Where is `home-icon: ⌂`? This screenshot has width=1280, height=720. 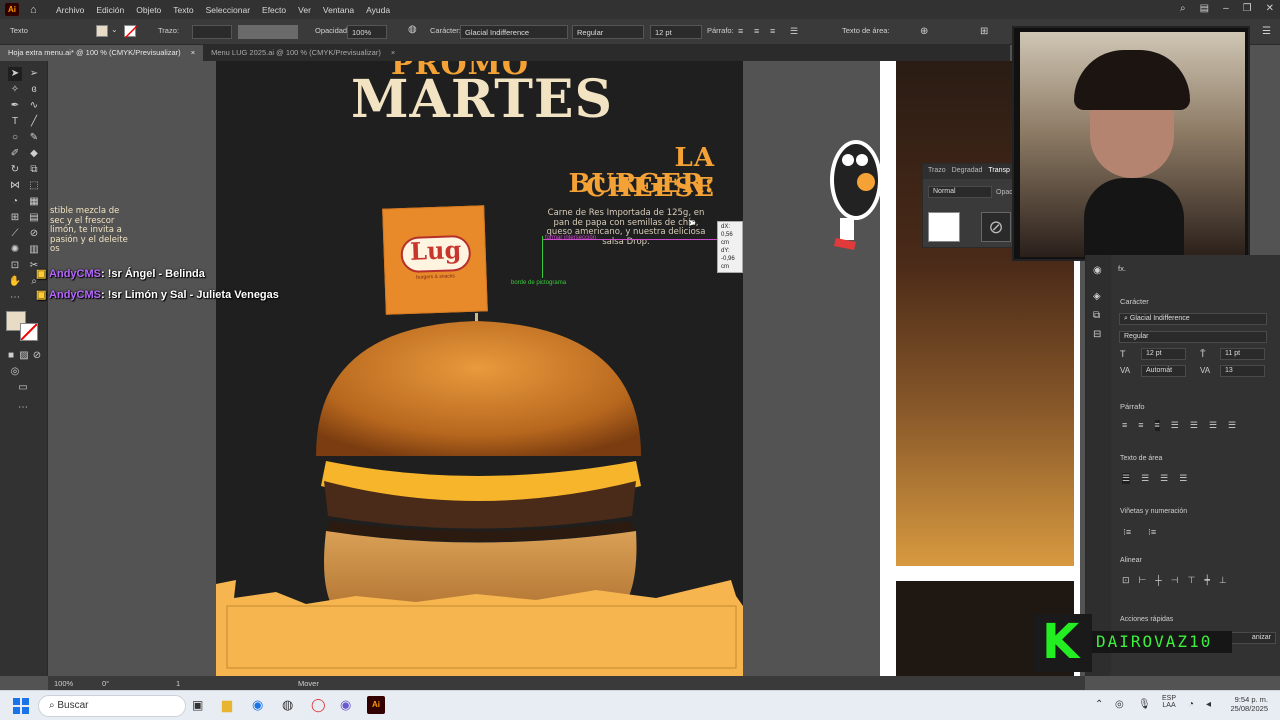
home-icon: ⌂ is located at coordinates (36, 10).